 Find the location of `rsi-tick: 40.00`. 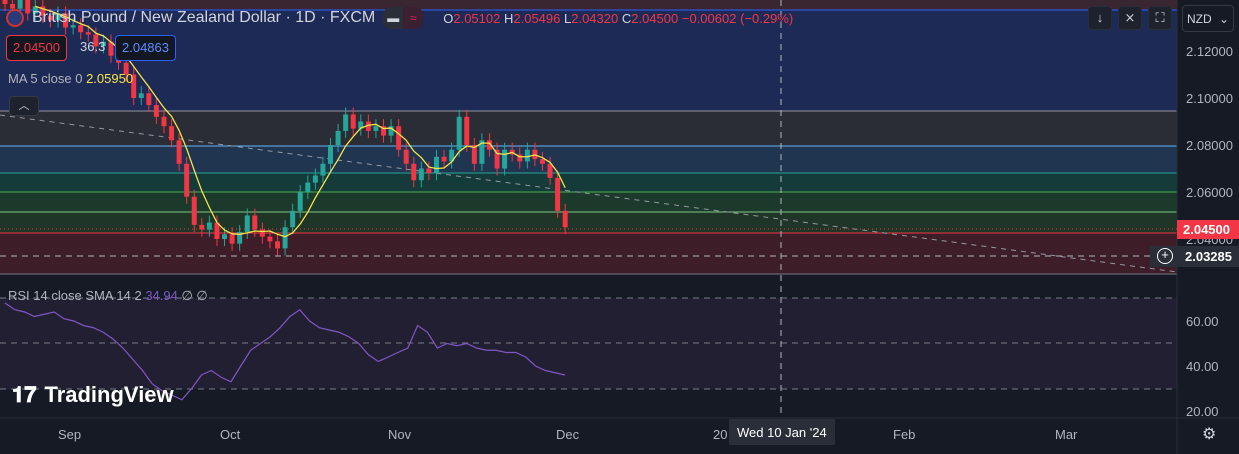

rsi-tick: 40.00 is located at coordinates (1202, 366).